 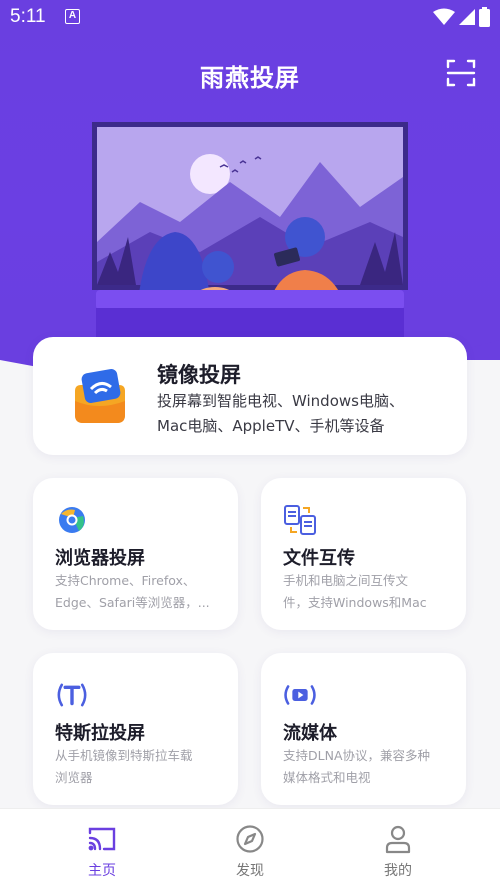 I want to click on feature-title: 特斯拉投屏, so click(x=100, y=733).